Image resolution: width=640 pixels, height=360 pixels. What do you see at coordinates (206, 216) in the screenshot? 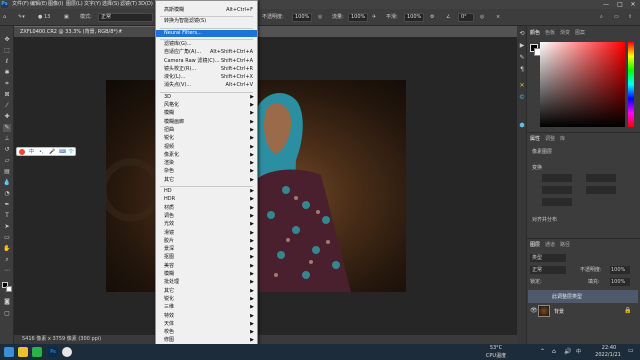
I see `filter-menu-item: 调色 ▶` at bounding box center [206, 216].